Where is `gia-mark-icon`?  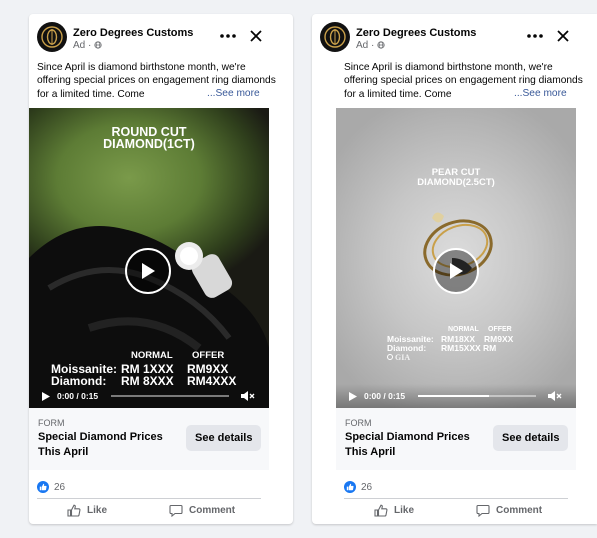 gia-mark-icon is located at coordinates (390, 357).